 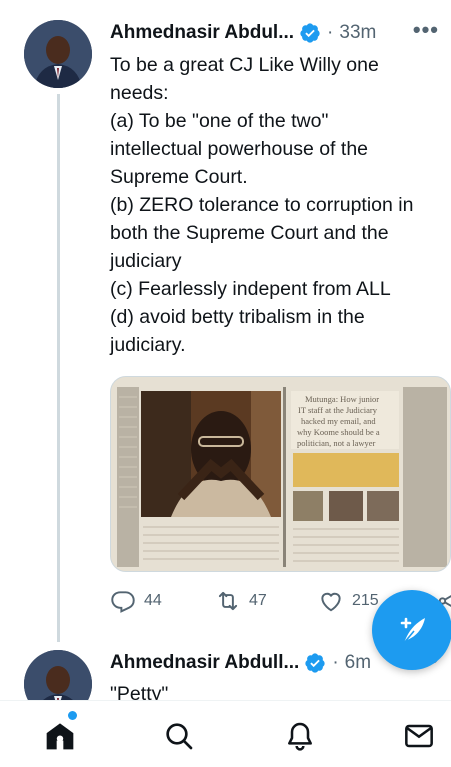 I want to click on retweet-count: 47, so click(x=258, y=600).